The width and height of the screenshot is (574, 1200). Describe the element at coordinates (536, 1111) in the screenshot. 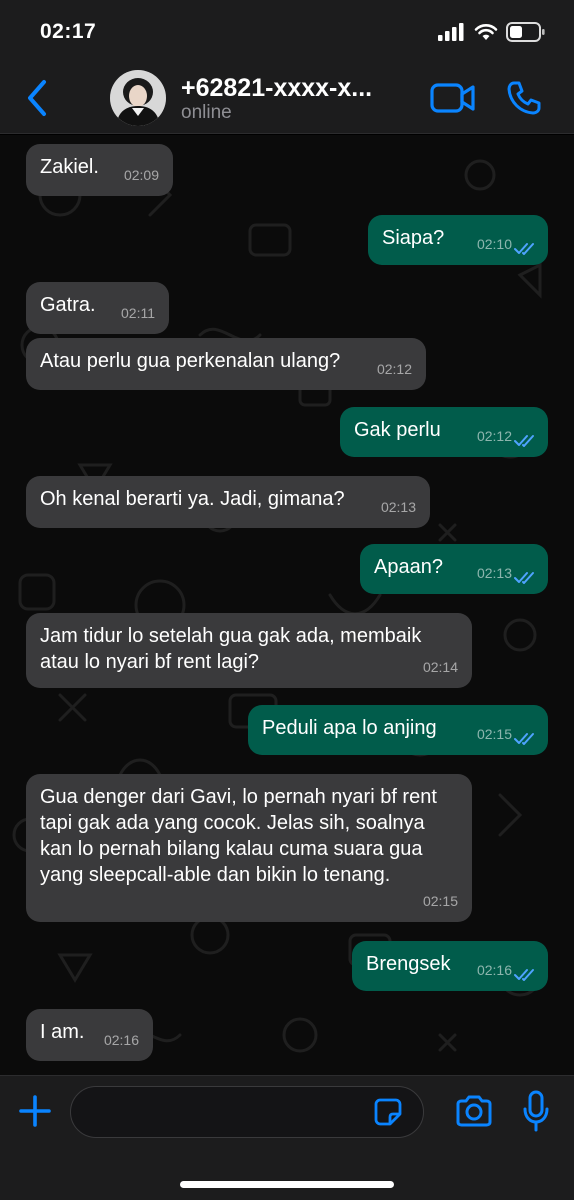

I see `microphone-button` at that location.